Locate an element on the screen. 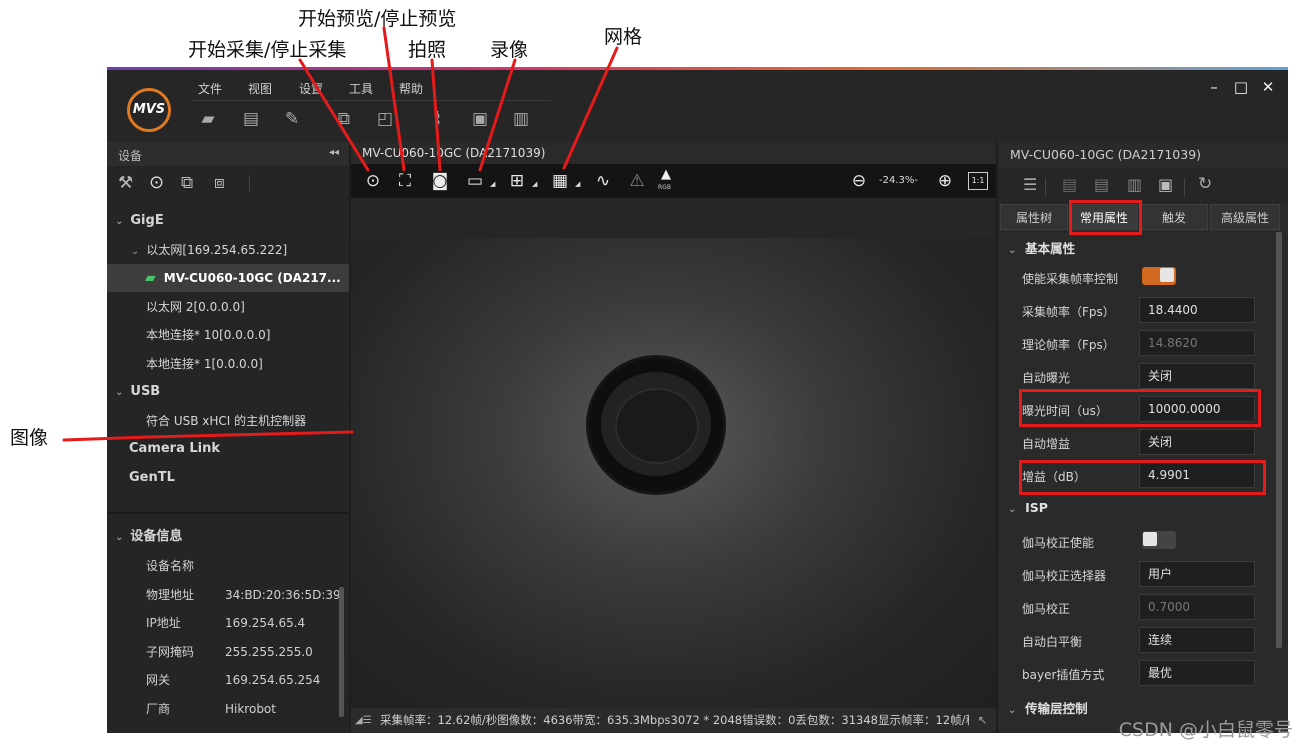 The width and height of the screenshot is (1299, 750). section-basic: ⌄ 基本属性 is located at coordinates (1041, 247).